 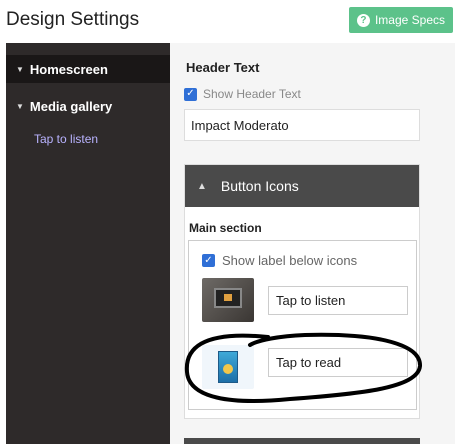 I want to click on main-section-title: Main section, so click(x=225, y=228).